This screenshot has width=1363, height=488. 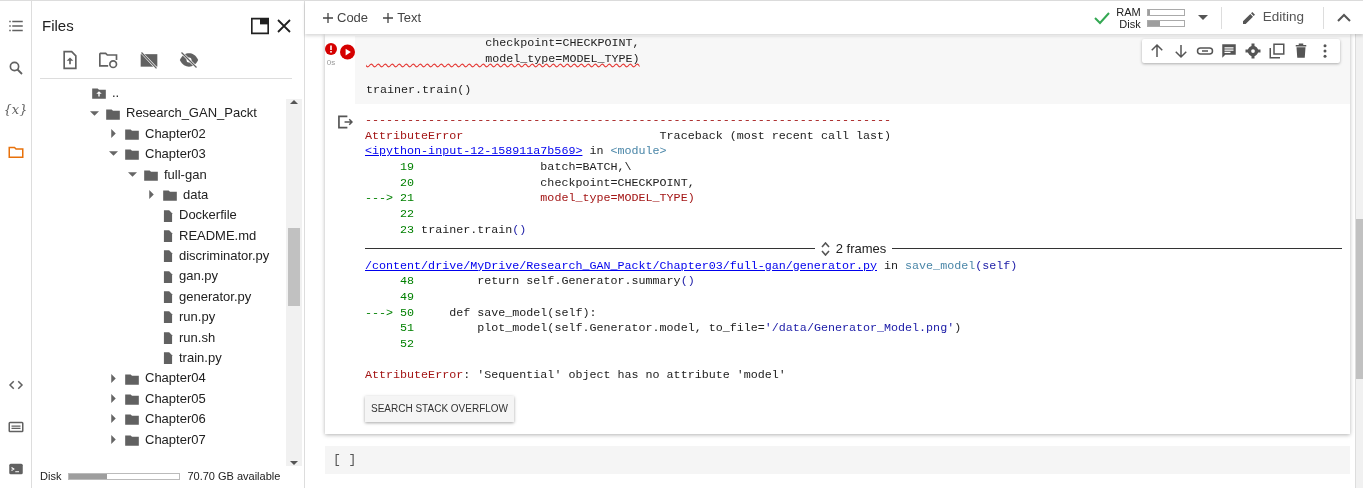 What do you see at coordinates (407, 229) in the screenshot?
I see `line-number: 23` at bounding box center [407, 229].